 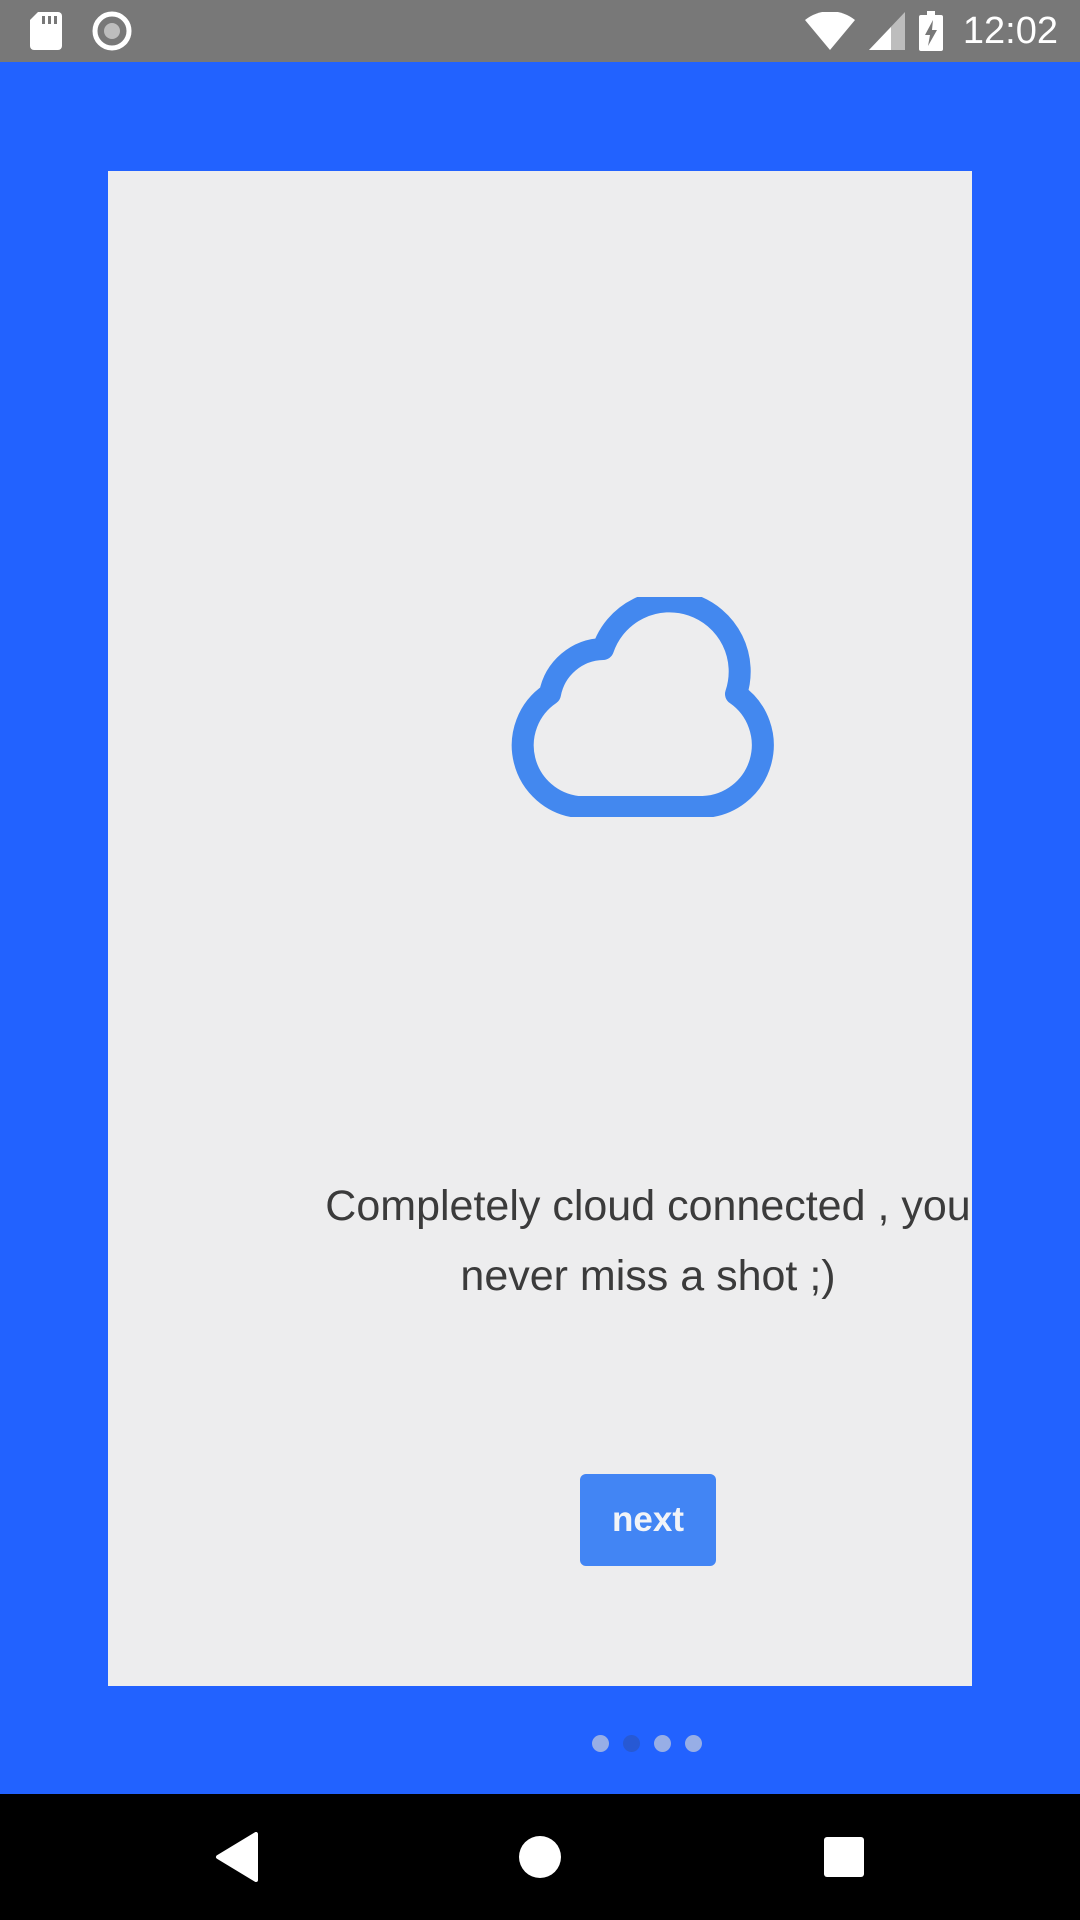 I want to click on page-dot-2-active, so click(x=631, y=1743).